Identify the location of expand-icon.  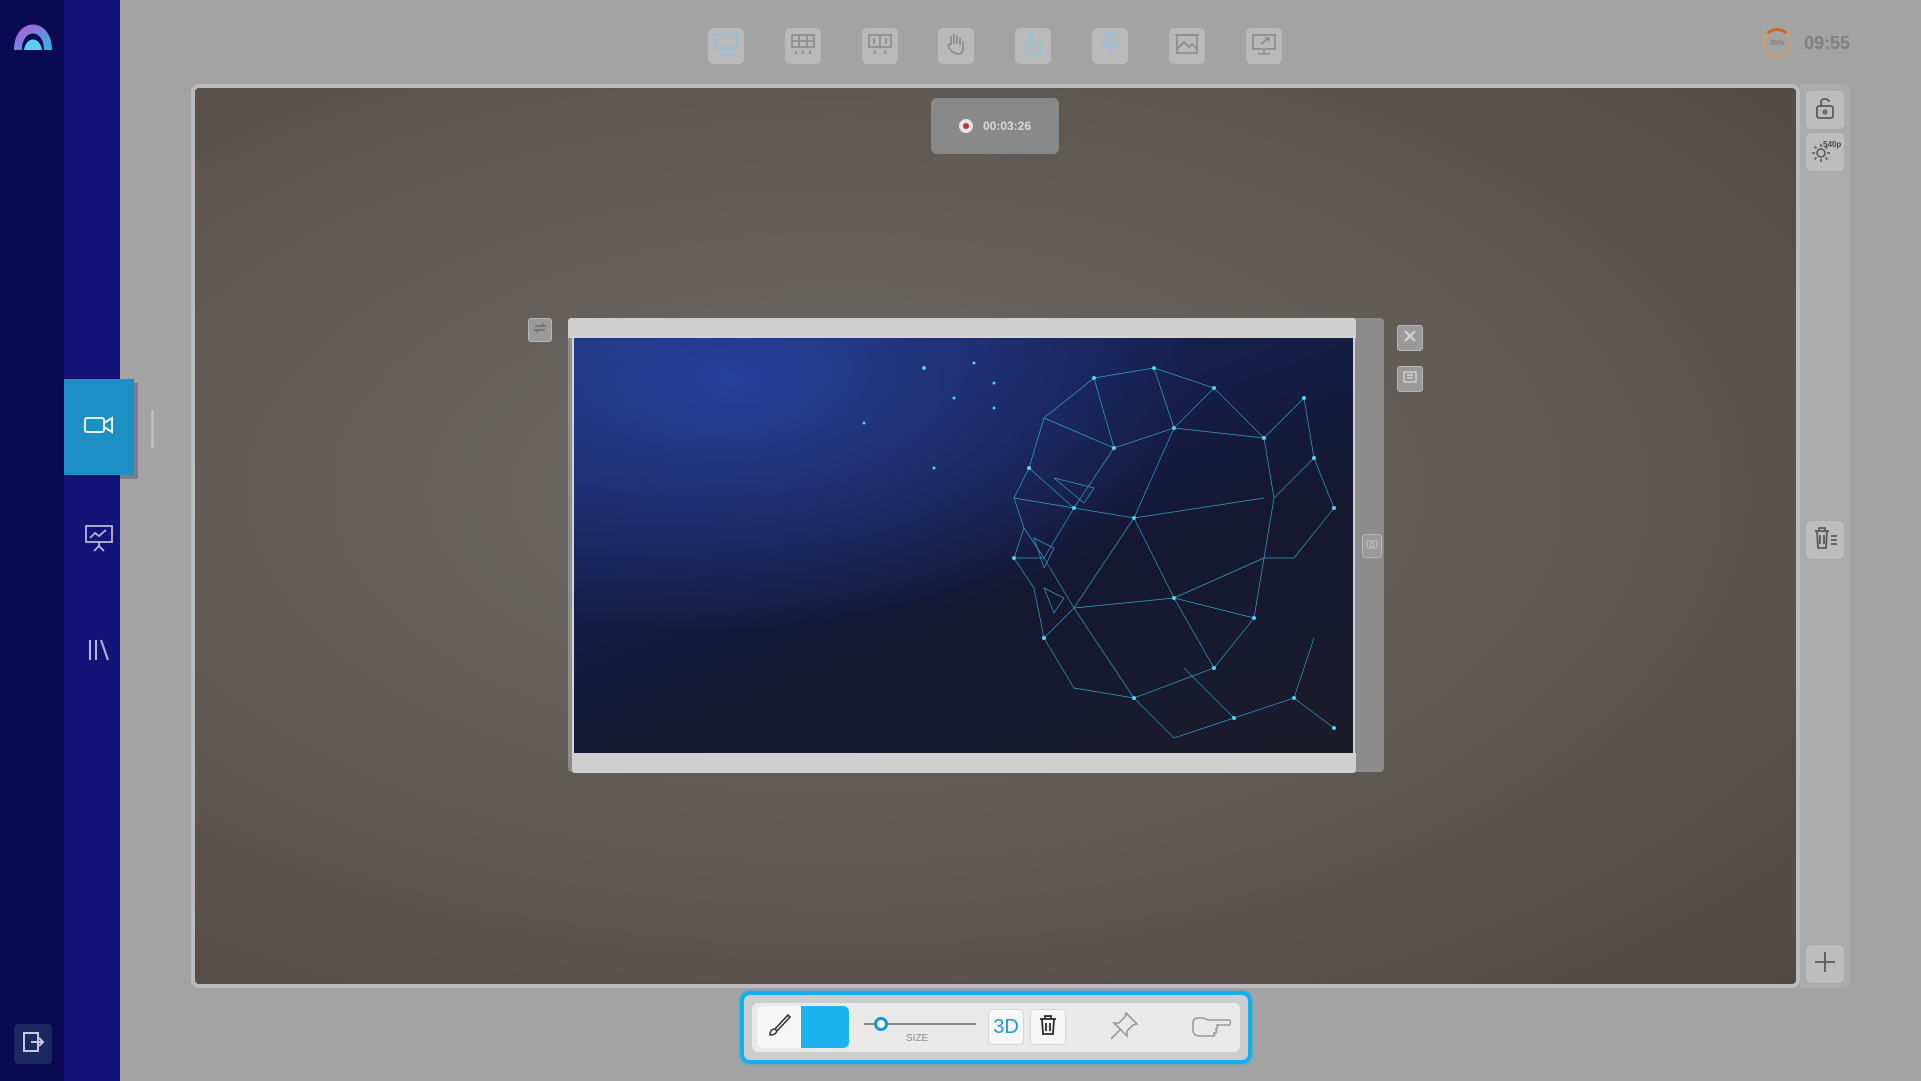
(1410, 379).